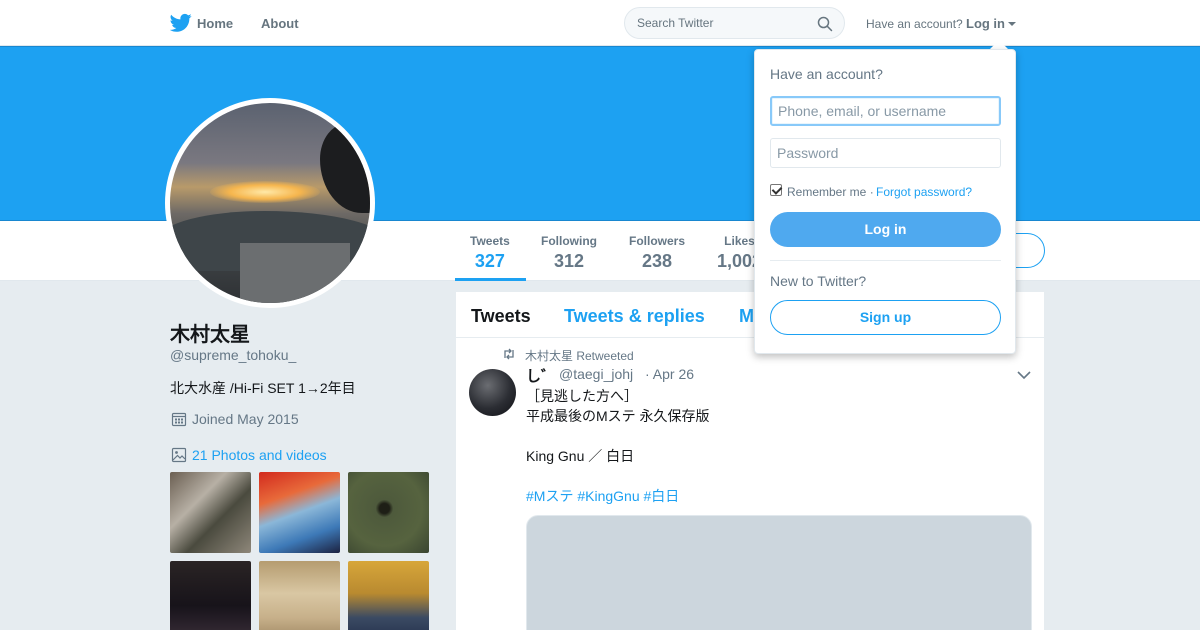 Image resolution: width=1200 pixels, height=630 pixels. I want to click on active-stat-indicator, so click(490, 279).